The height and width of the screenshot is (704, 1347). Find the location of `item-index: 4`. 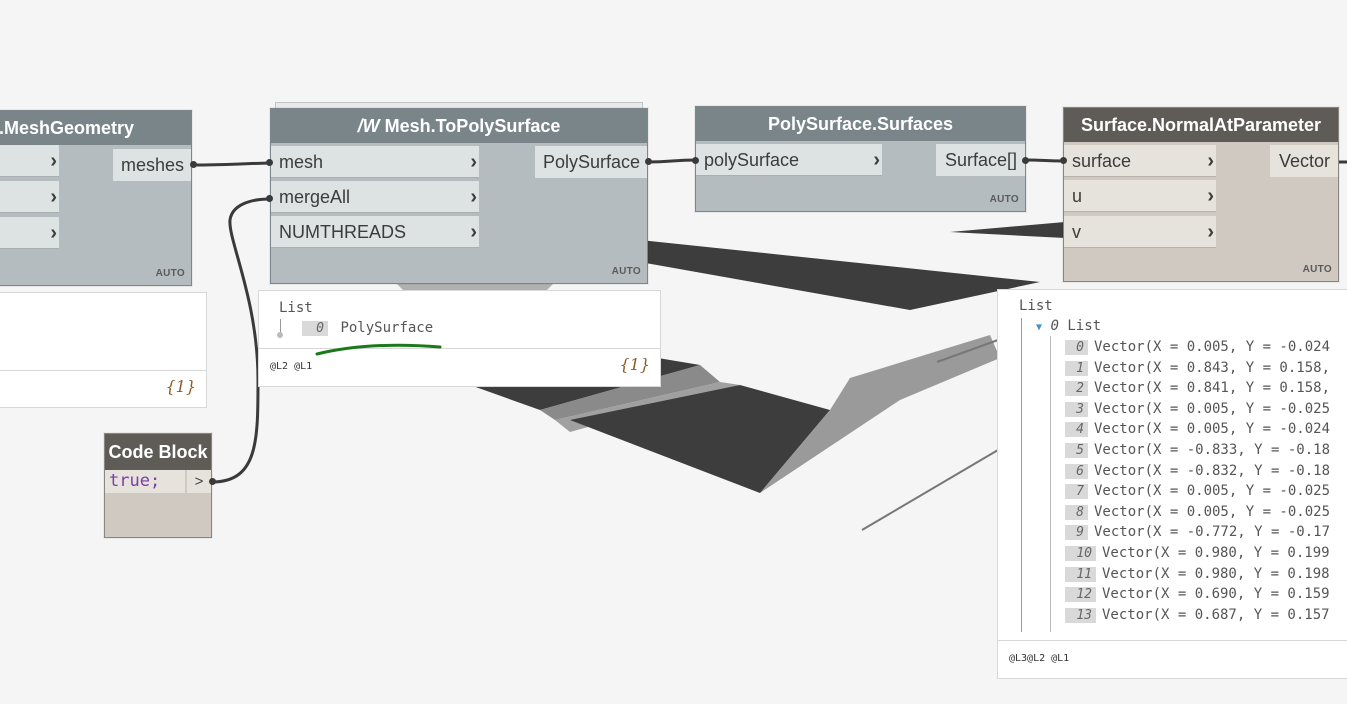

item-index: 4 is located at coordinates (1076, 430).